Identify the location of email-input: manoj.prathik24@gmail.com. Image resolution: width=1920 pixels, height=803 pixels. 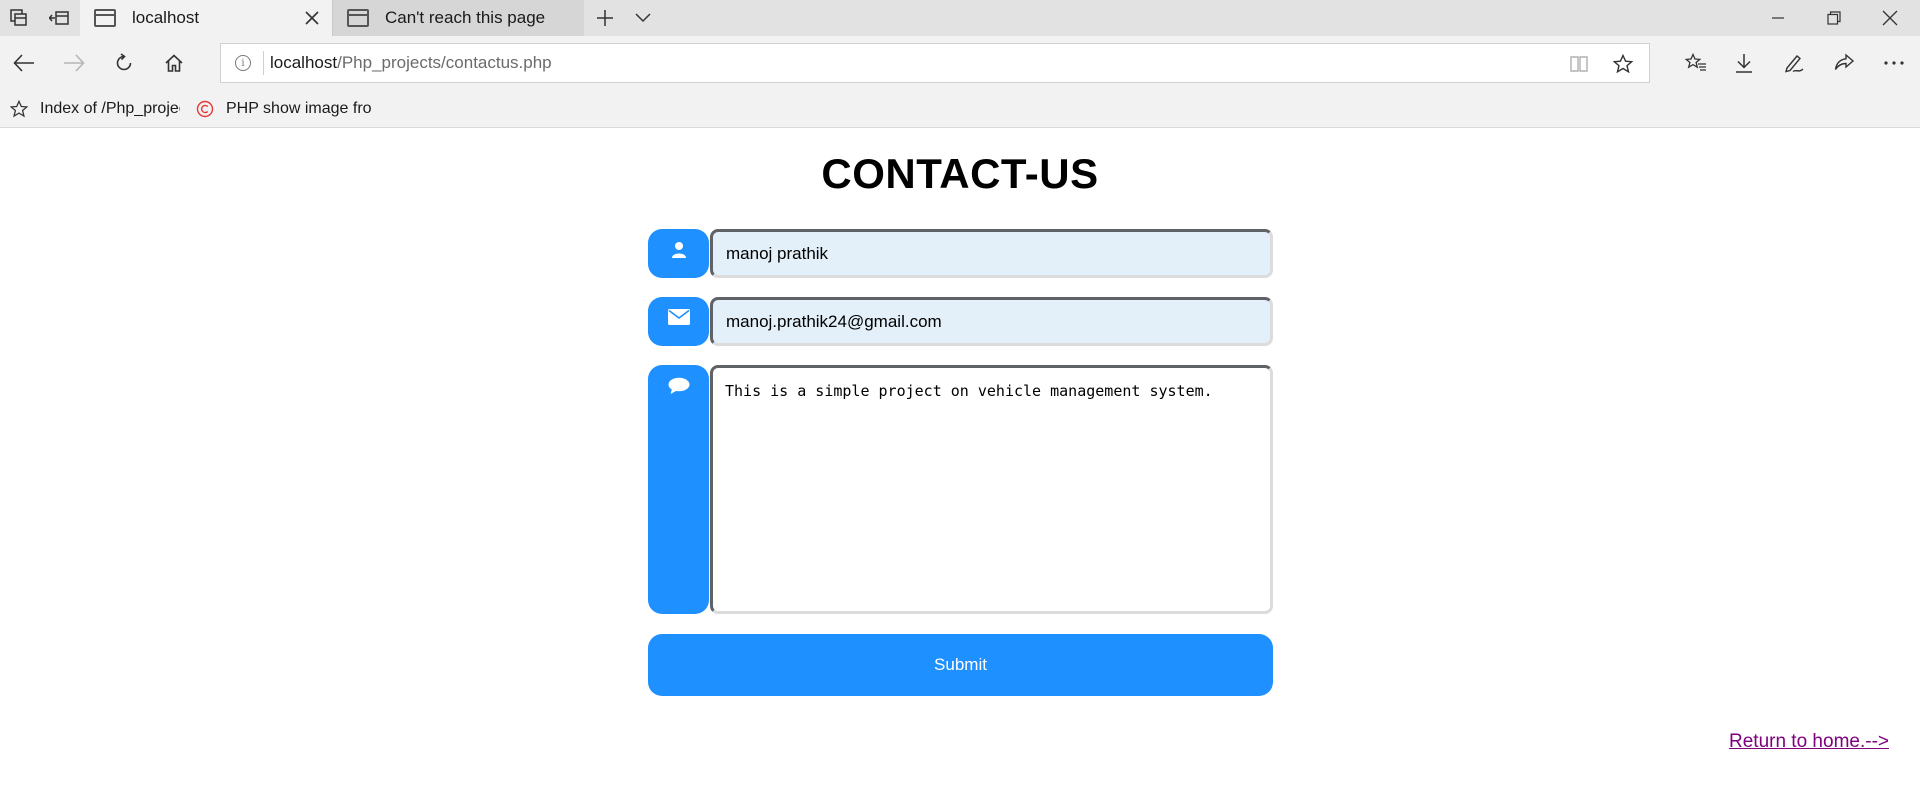
(991, 321).